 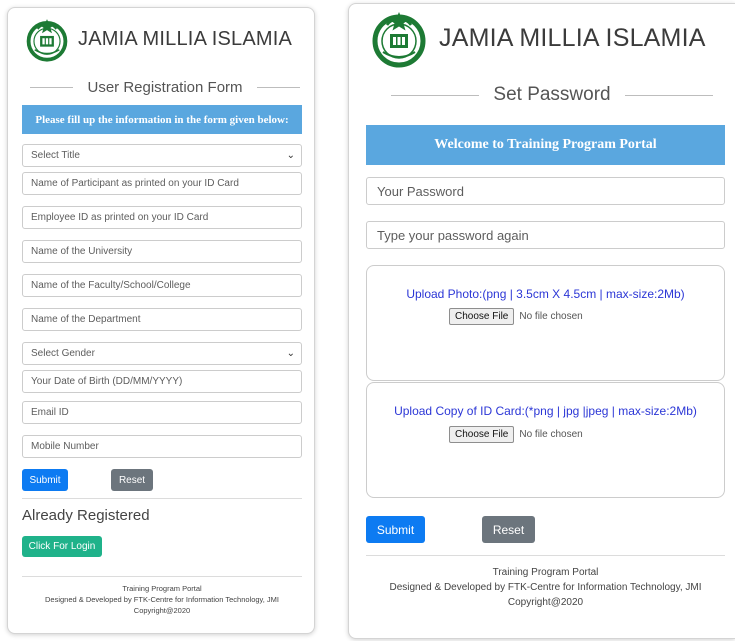 What do you see at coordinates (162, 251) in the screenshot?
I see `university-input: Name of the University` at bounding box center [162, 251].